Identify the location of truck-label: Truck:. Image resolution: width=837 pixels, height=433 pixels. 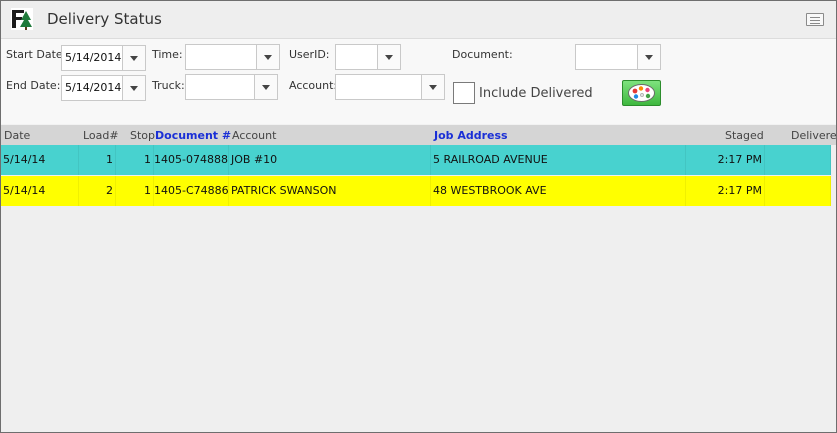
(168, 85).